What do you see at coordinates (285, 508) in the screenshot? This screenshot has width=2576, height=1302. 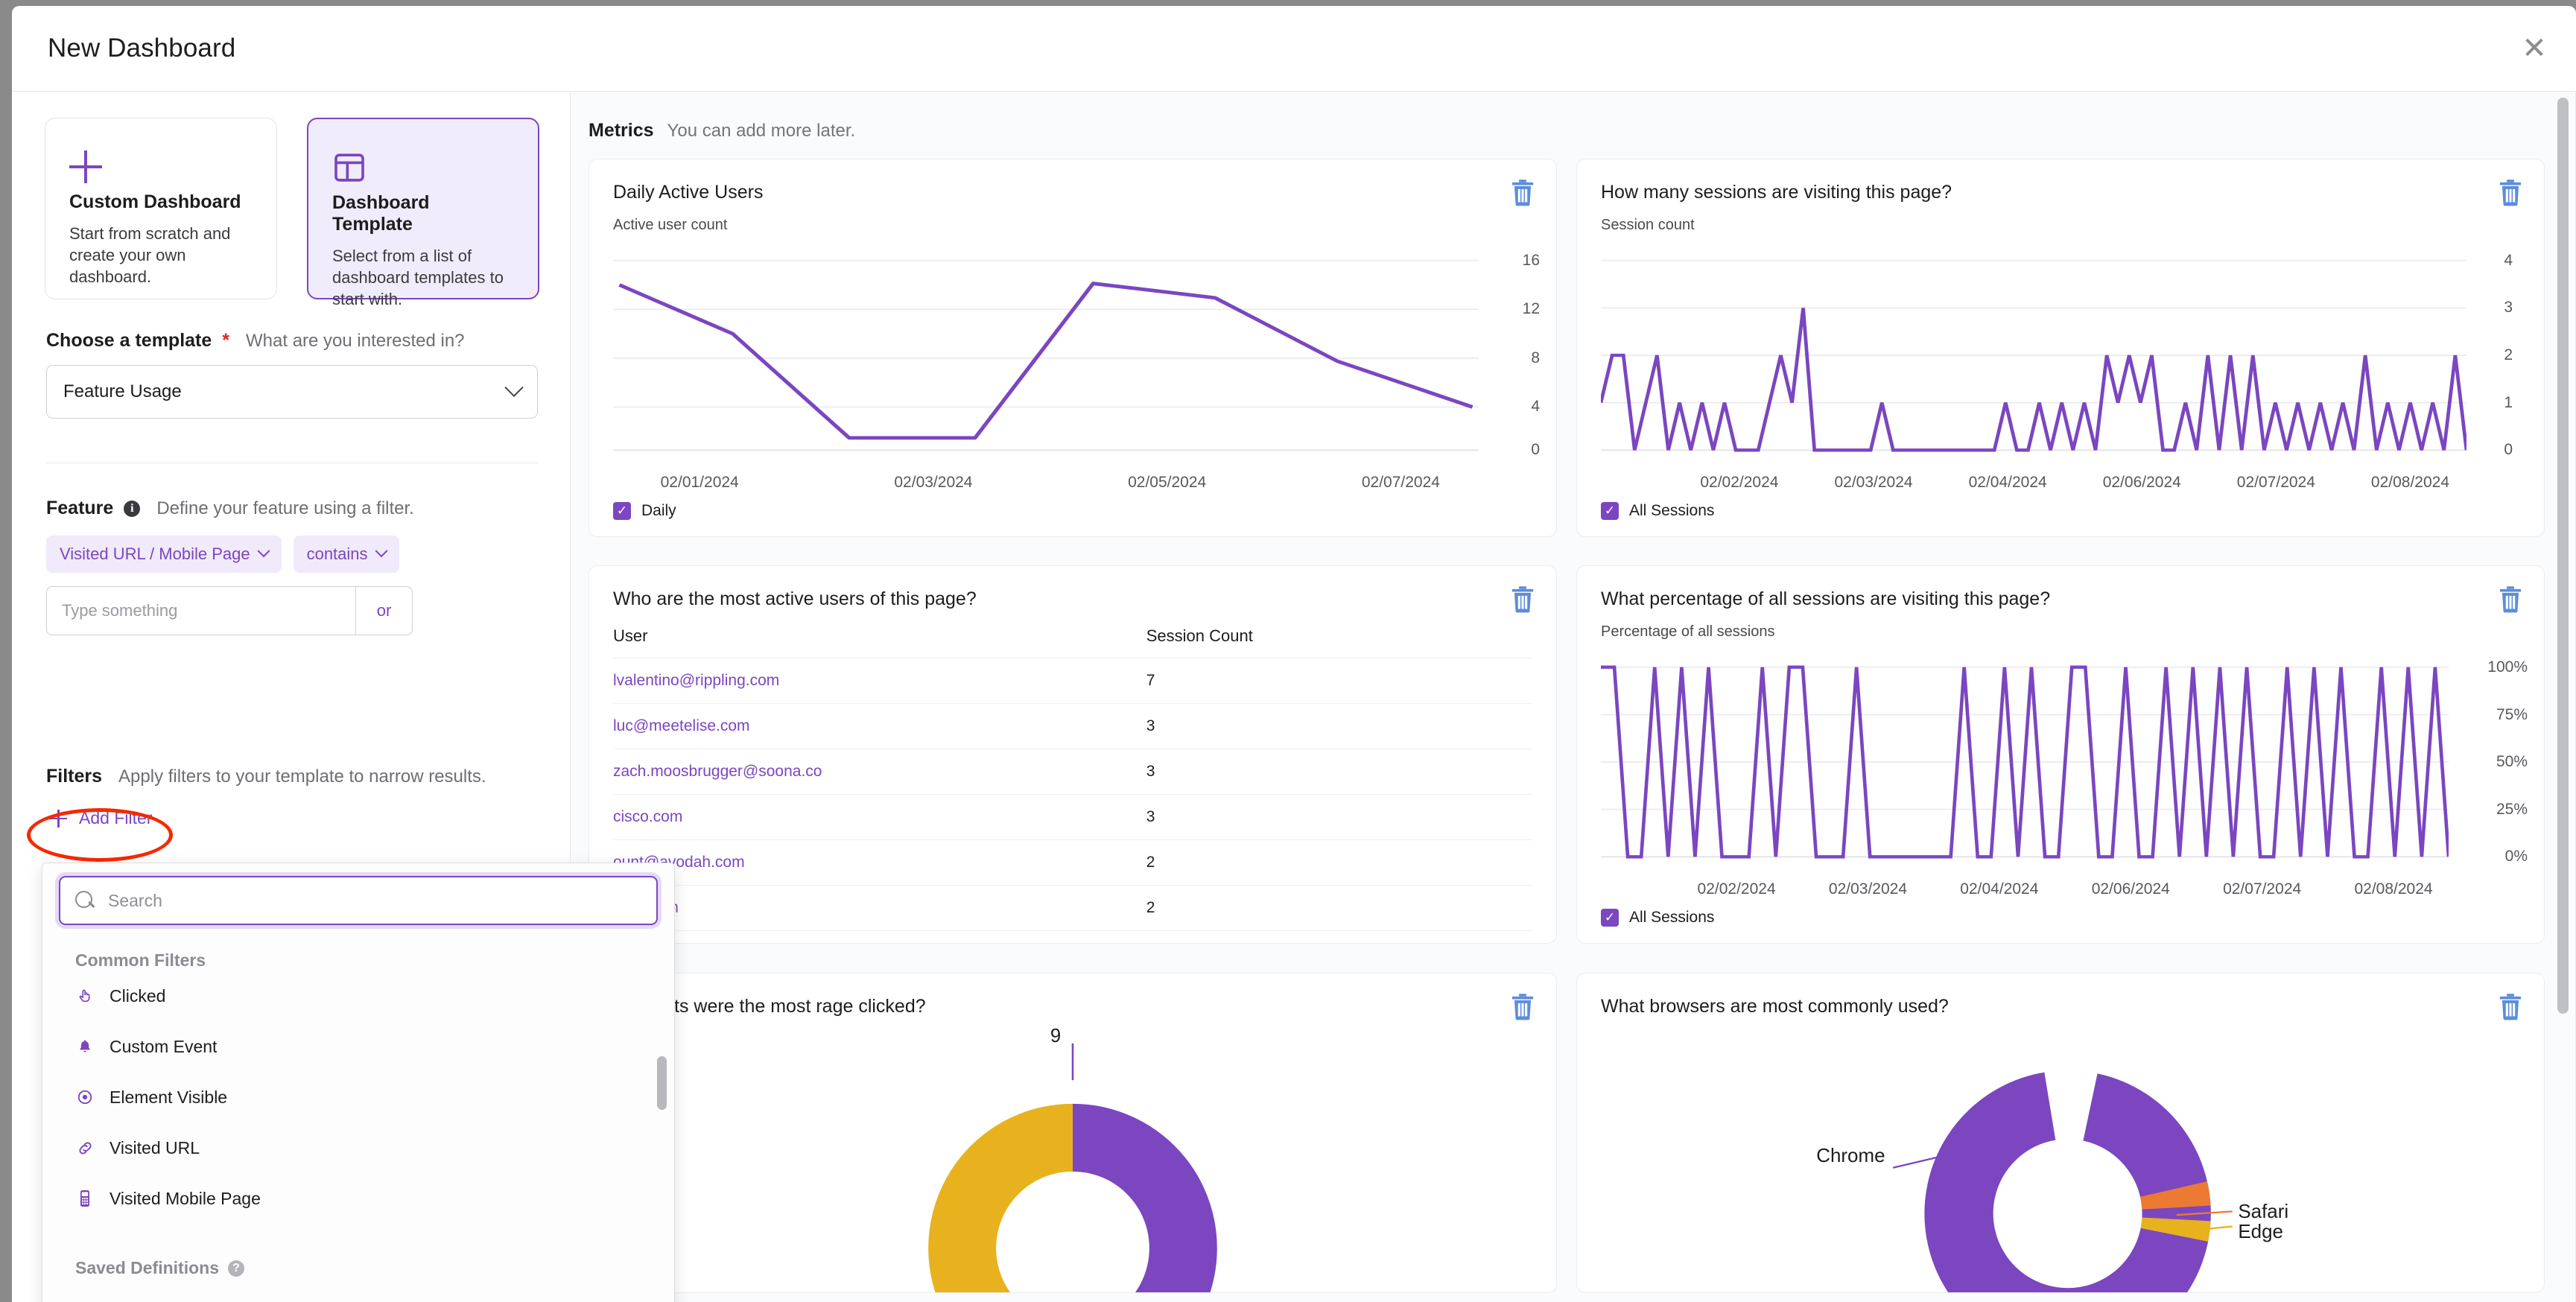 I see `feature-hint: Define your feature using a filter.` at bounding box center [285, 508].